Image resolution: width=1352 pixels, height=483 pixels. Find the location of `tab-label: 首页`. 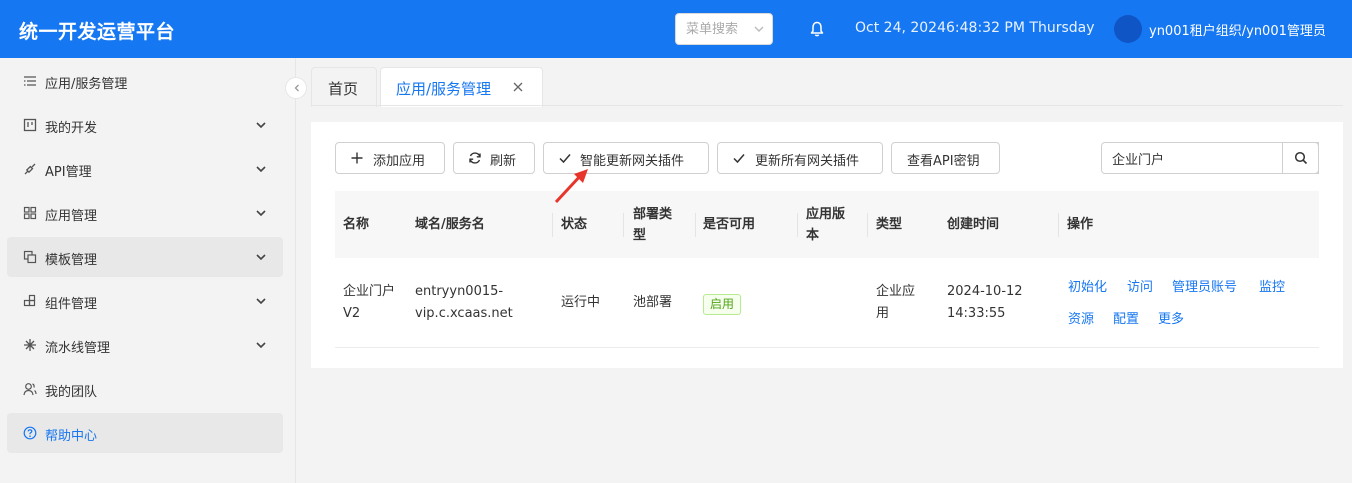

tab-label: 首页 is located at coordinates (343, 89).